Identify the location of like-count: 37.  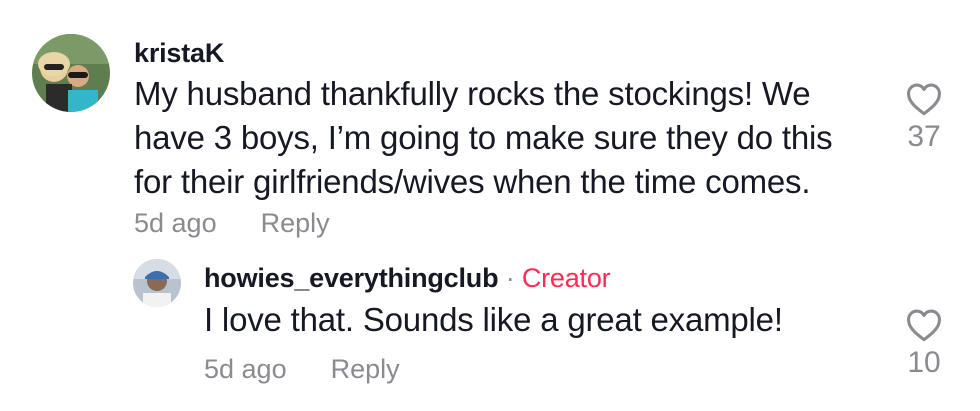
(924, 136).